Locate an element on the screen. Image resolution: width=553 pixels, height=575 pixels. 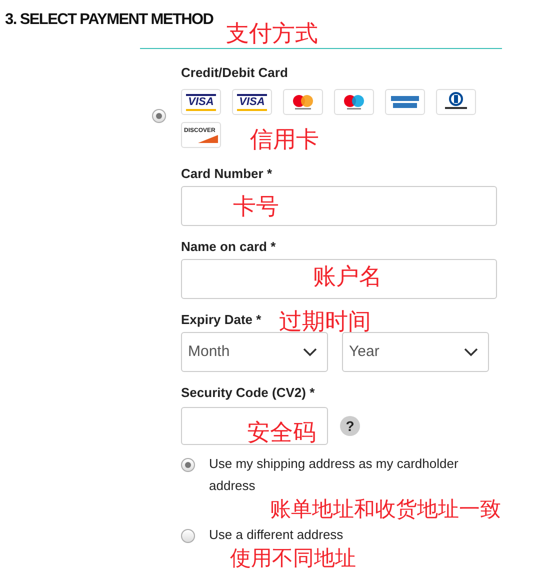
help-button: ? is located at coordinates (350, 426).